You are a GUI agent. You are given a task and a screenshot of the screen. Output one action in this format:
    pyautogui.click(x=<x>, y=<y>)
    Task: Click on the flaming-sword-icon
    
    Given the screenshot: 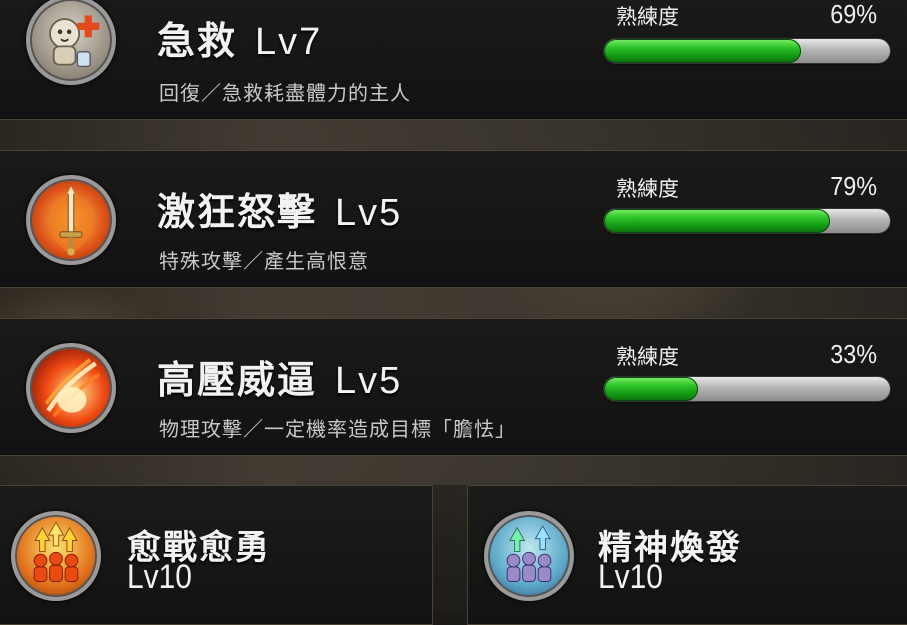 What is the action you would take?
    pyautogui.click(x=71, y=220)
    